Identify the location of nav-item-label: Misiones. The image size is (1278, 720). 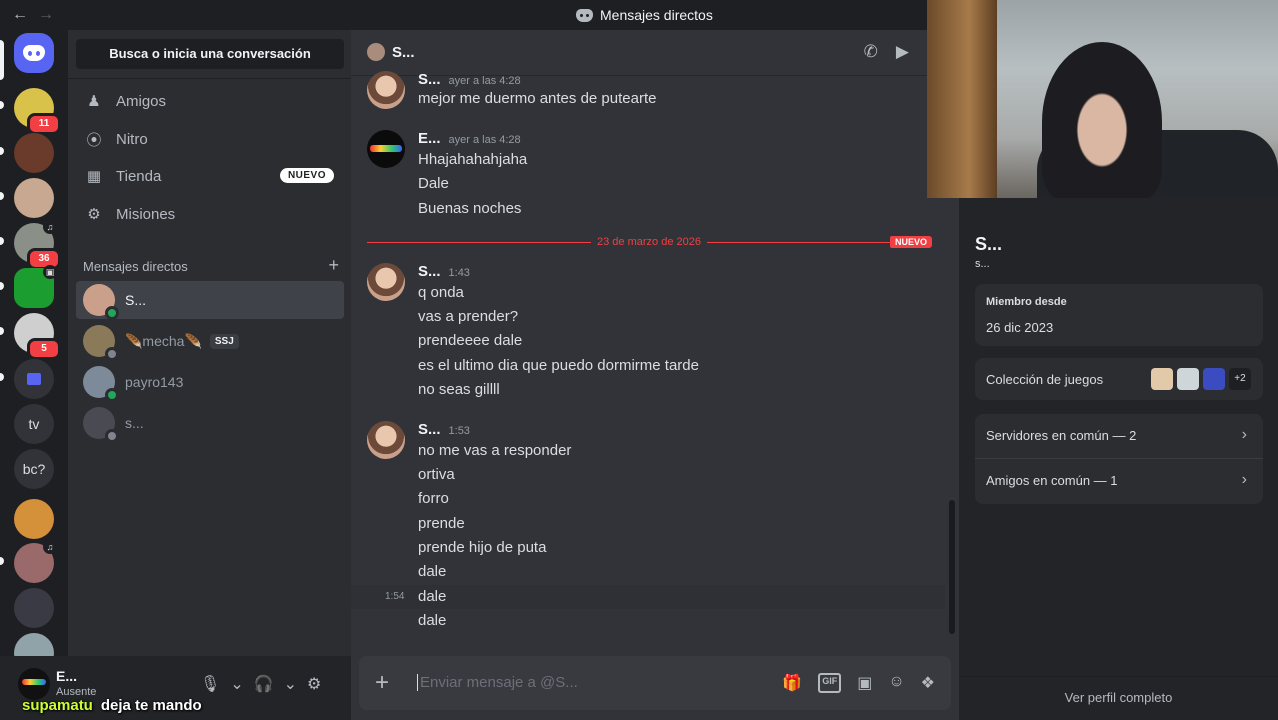
(146, 214).